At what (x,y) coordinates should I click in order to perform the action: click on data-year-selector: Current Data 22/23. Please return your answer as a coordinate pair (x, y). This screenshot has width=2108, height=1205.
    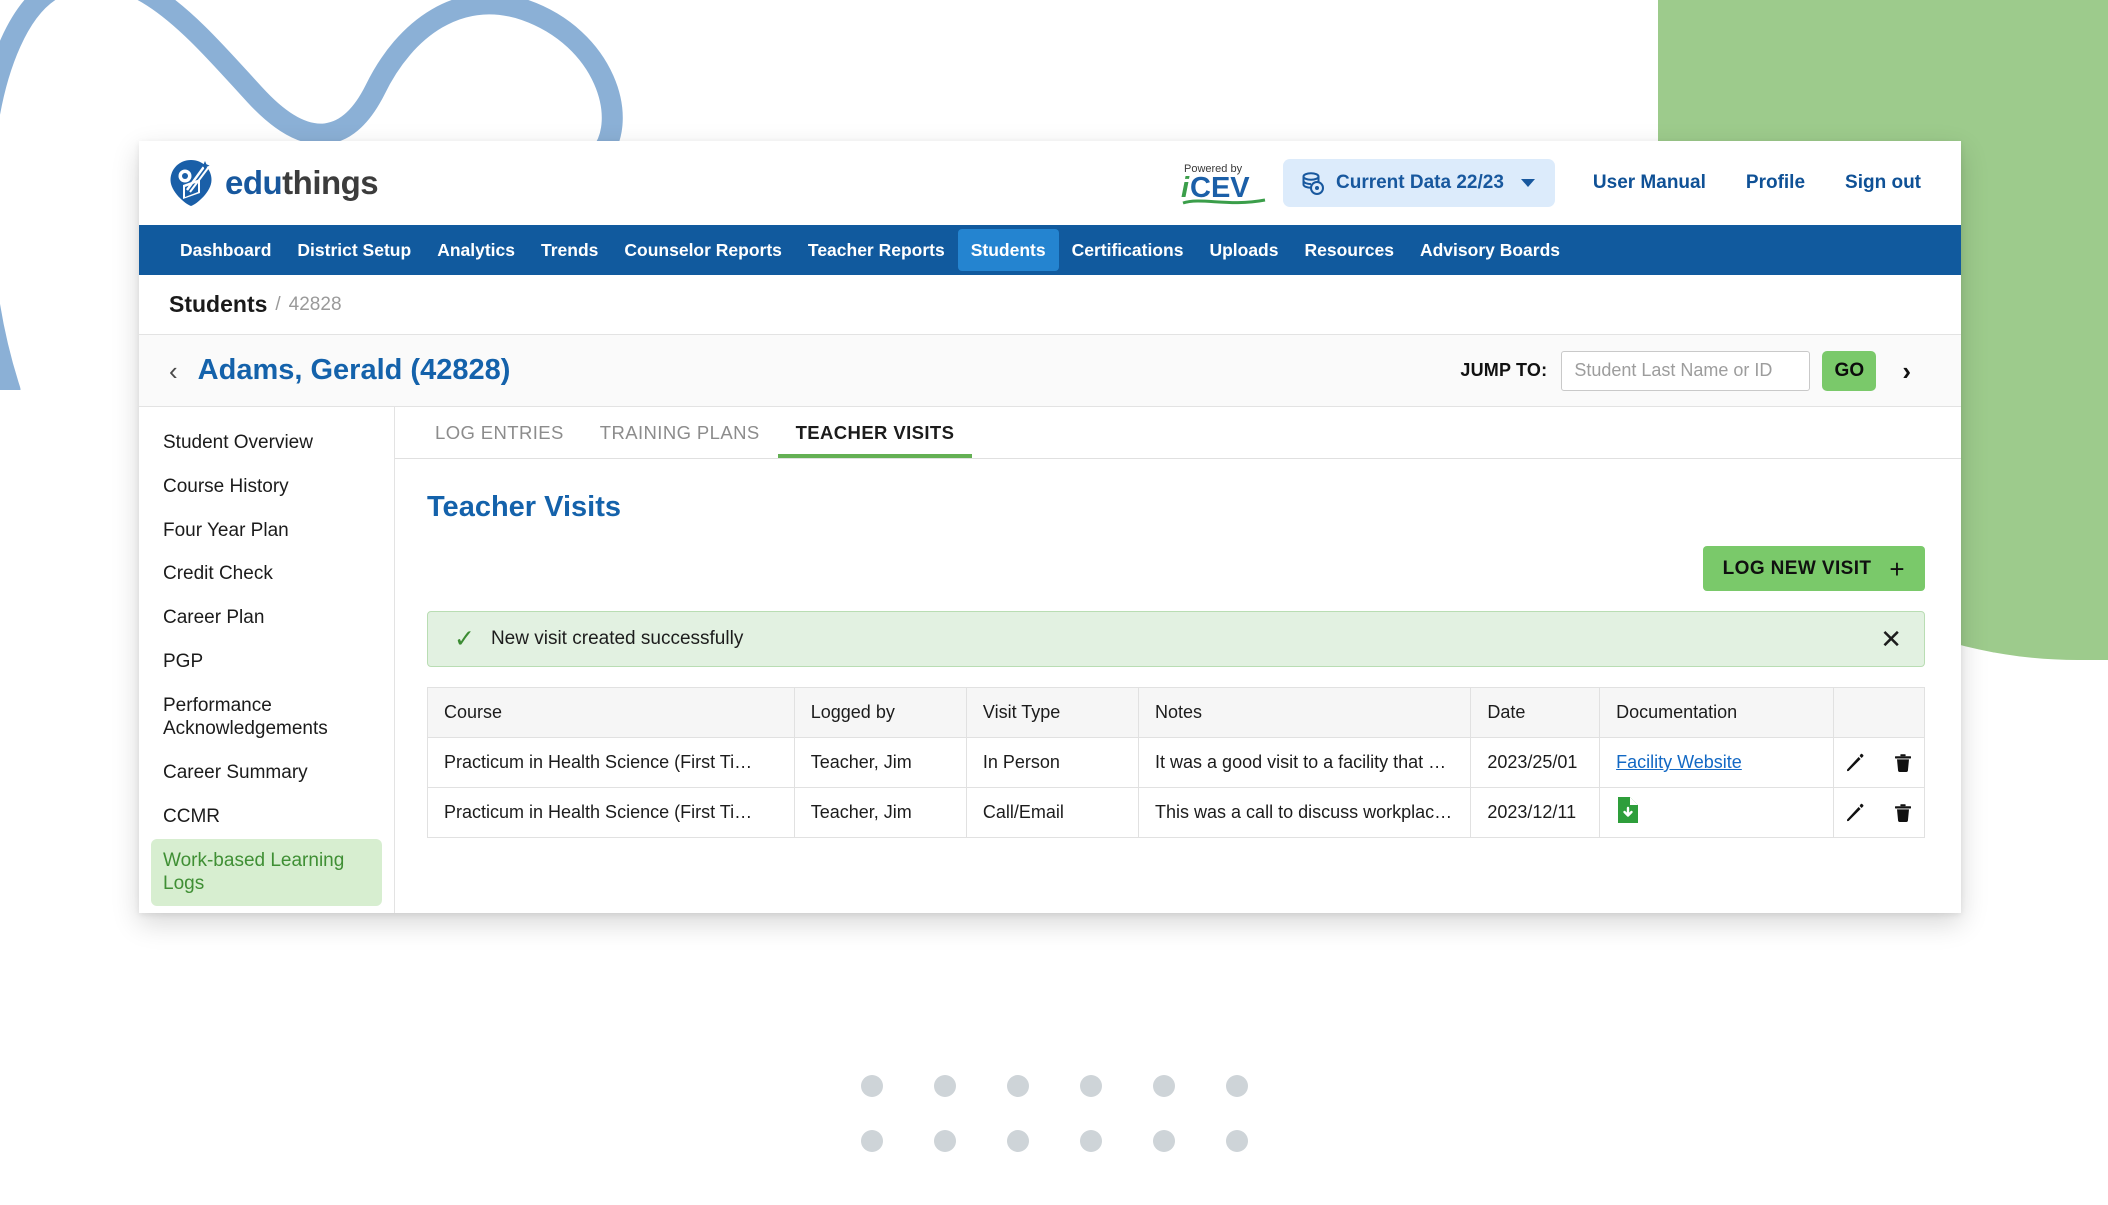
    Looking at the image, I should click on (1419, 183).